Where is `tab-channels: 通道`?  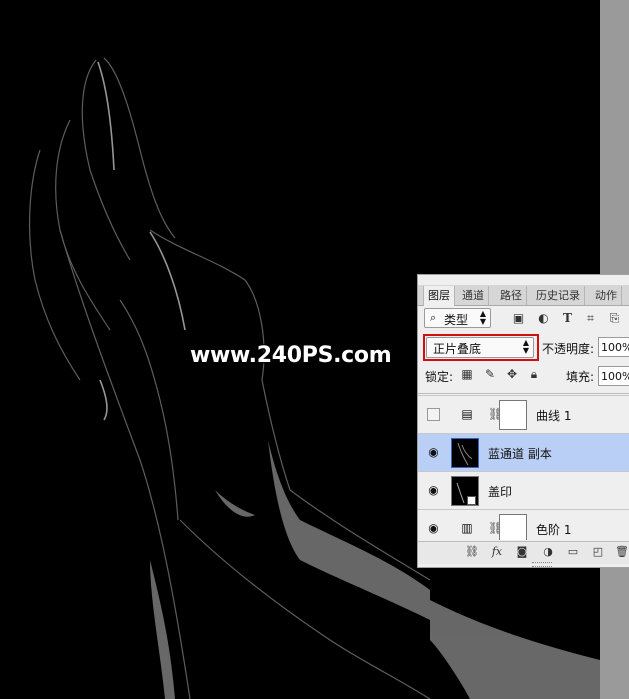 tab-channels: 通道 is located at coordinates (473, 295).